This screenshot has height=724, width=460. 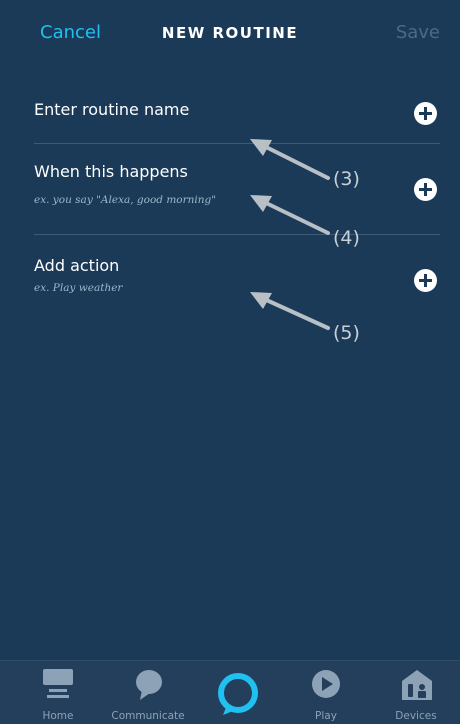 I want to click on tab-devices-label: Devices, so click(x=416, y=716).